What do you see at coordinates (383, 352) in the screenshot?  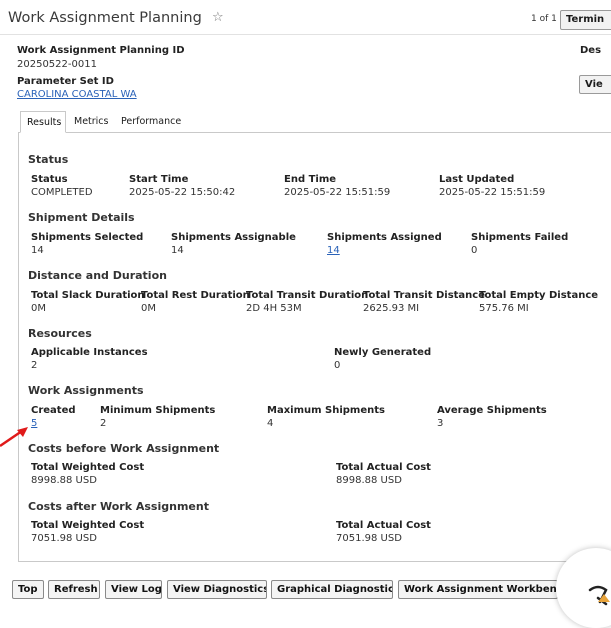 I see `newly-generated-label: Newly Generated` at bounding box center [383, 352].